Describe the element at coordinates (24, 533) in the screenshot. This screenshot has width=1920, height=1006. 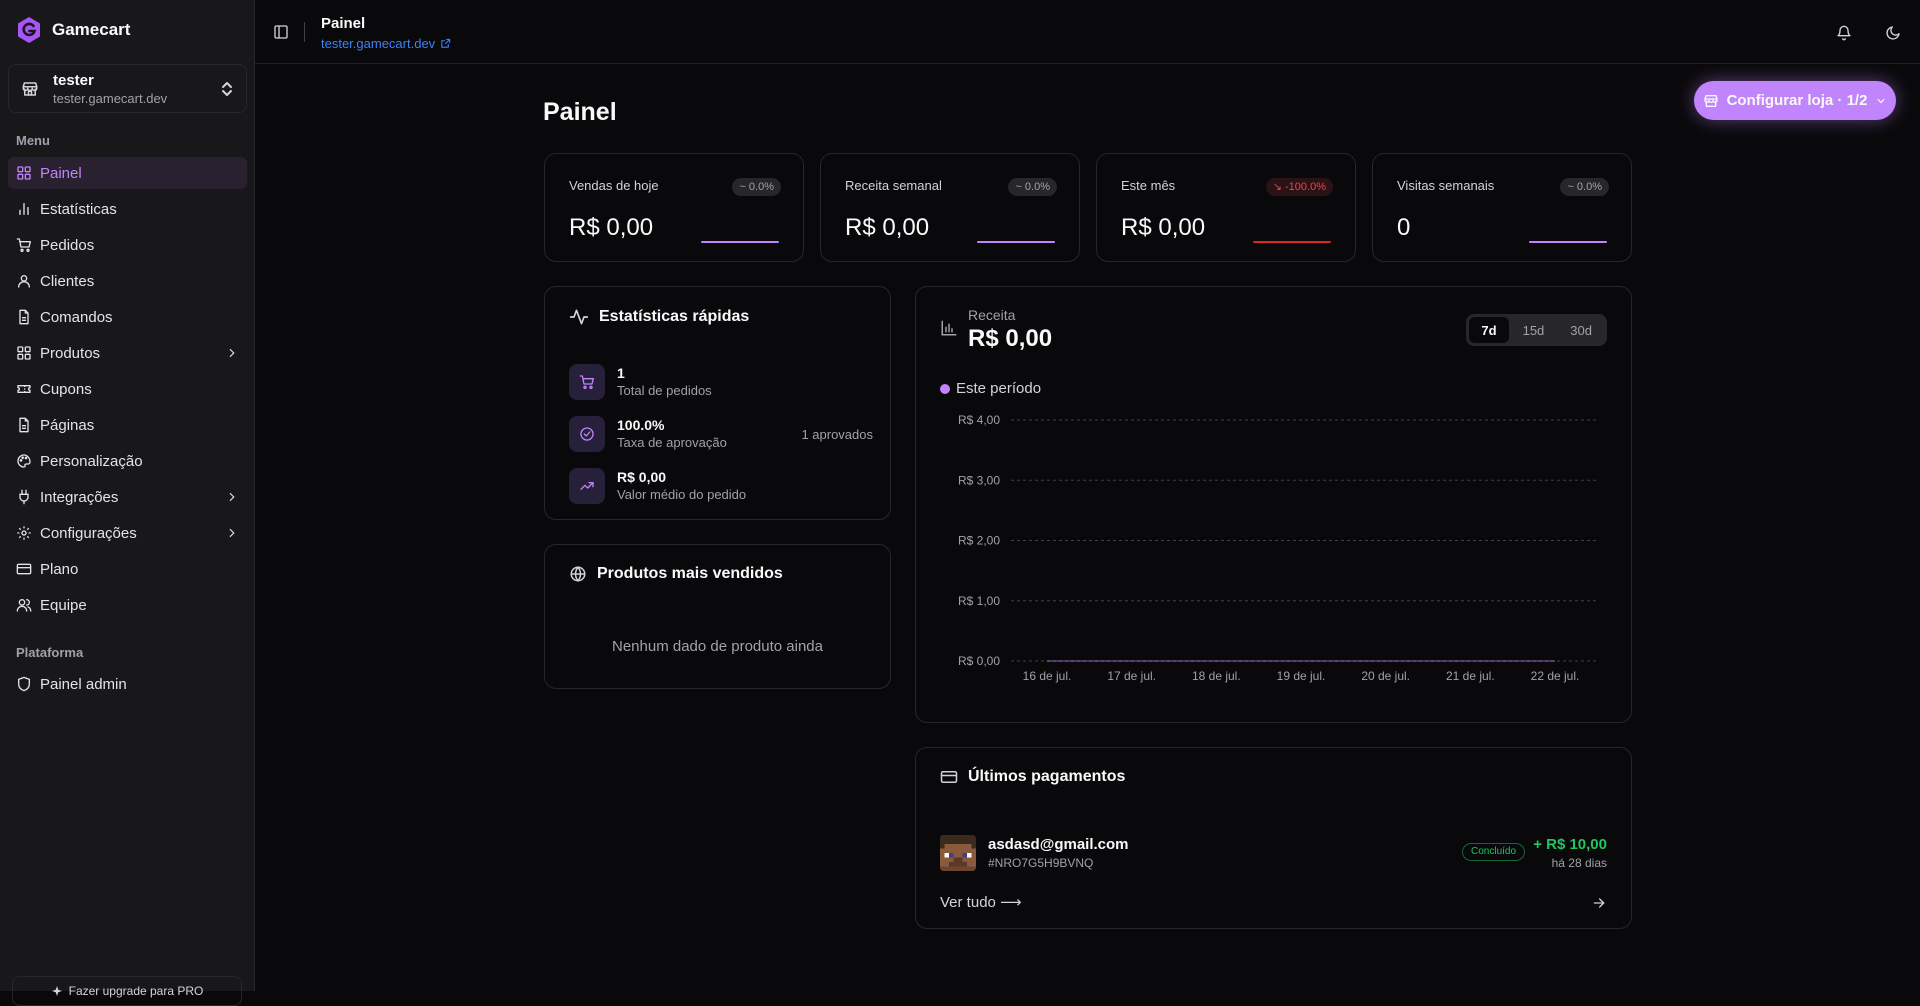
I see `gear-icon` at that location.